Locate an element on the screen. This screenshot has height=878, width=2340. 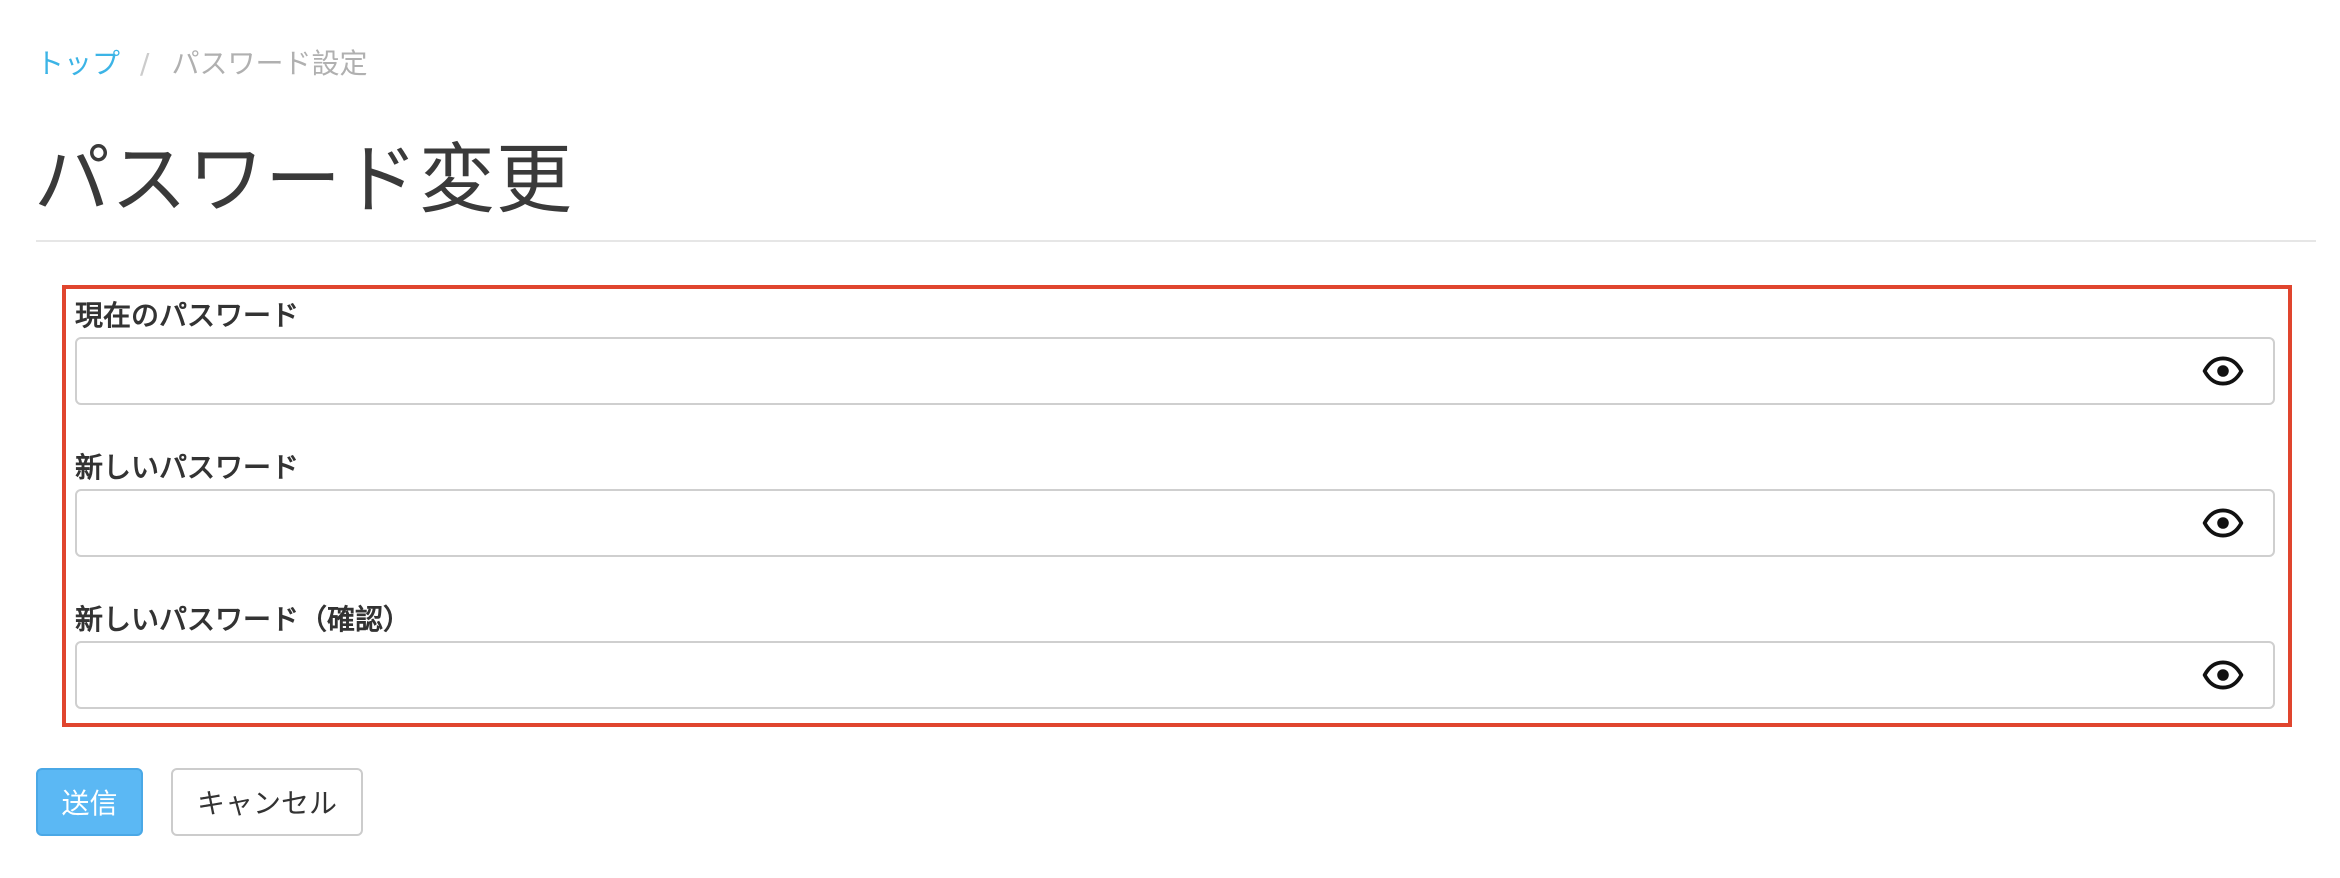
new-password-label: 新しいパスワード is located at coordinates (187, 467).